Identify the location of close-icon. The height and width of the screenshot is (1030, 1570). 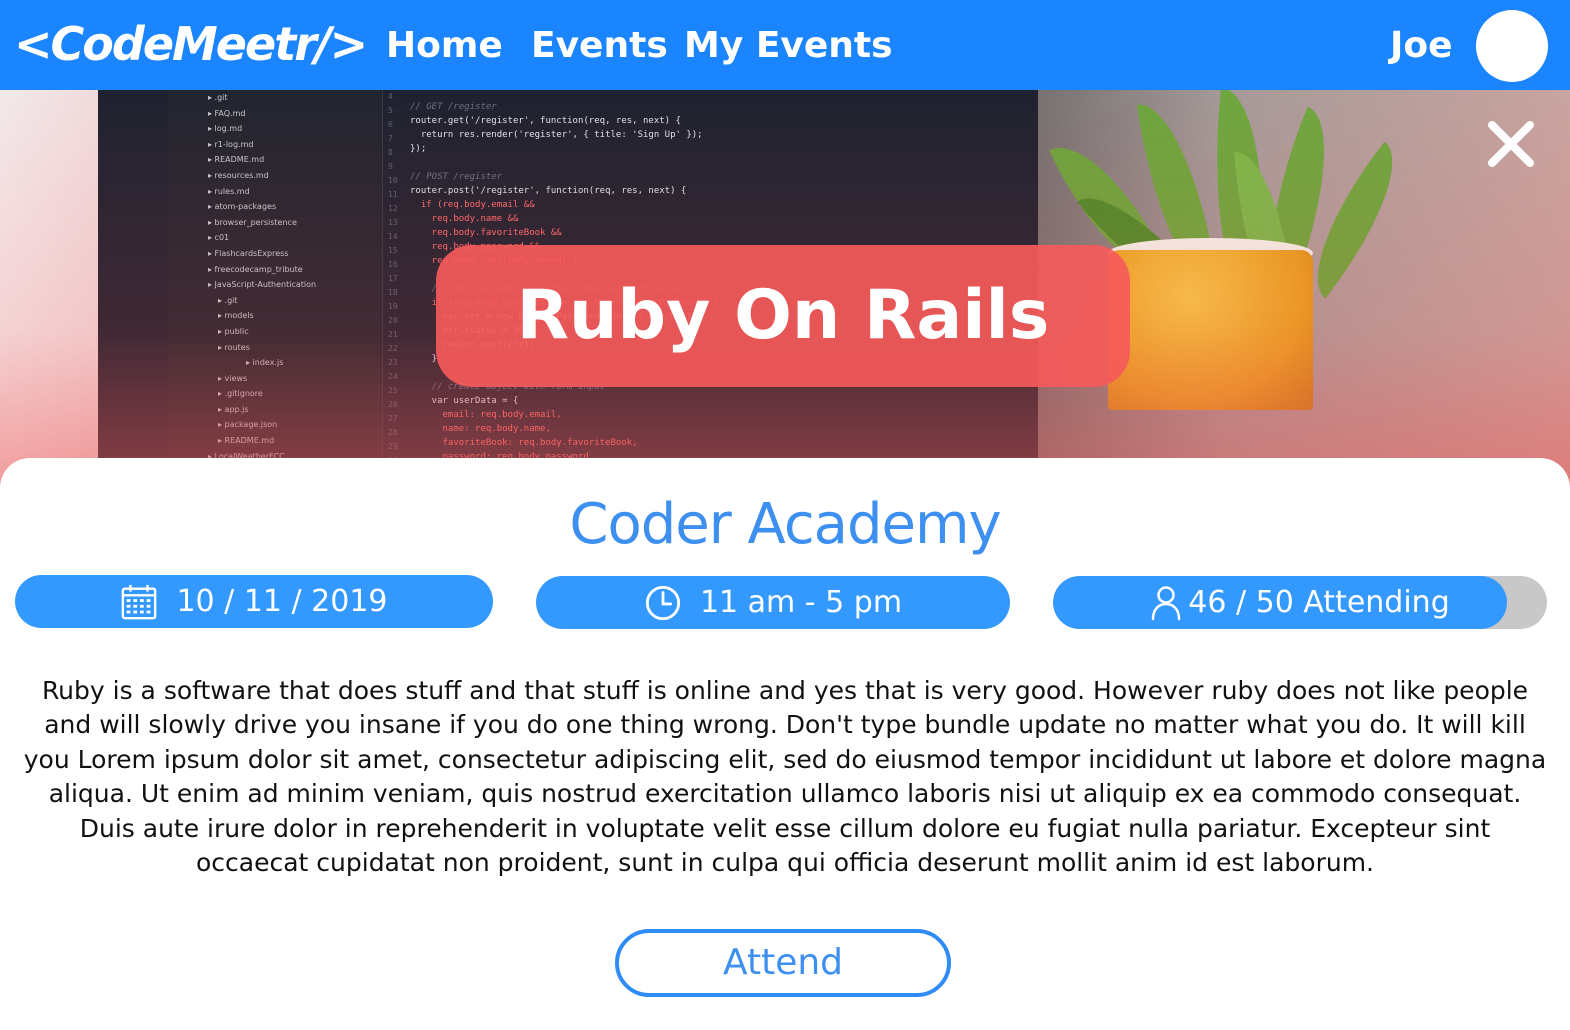
(1511, 144).